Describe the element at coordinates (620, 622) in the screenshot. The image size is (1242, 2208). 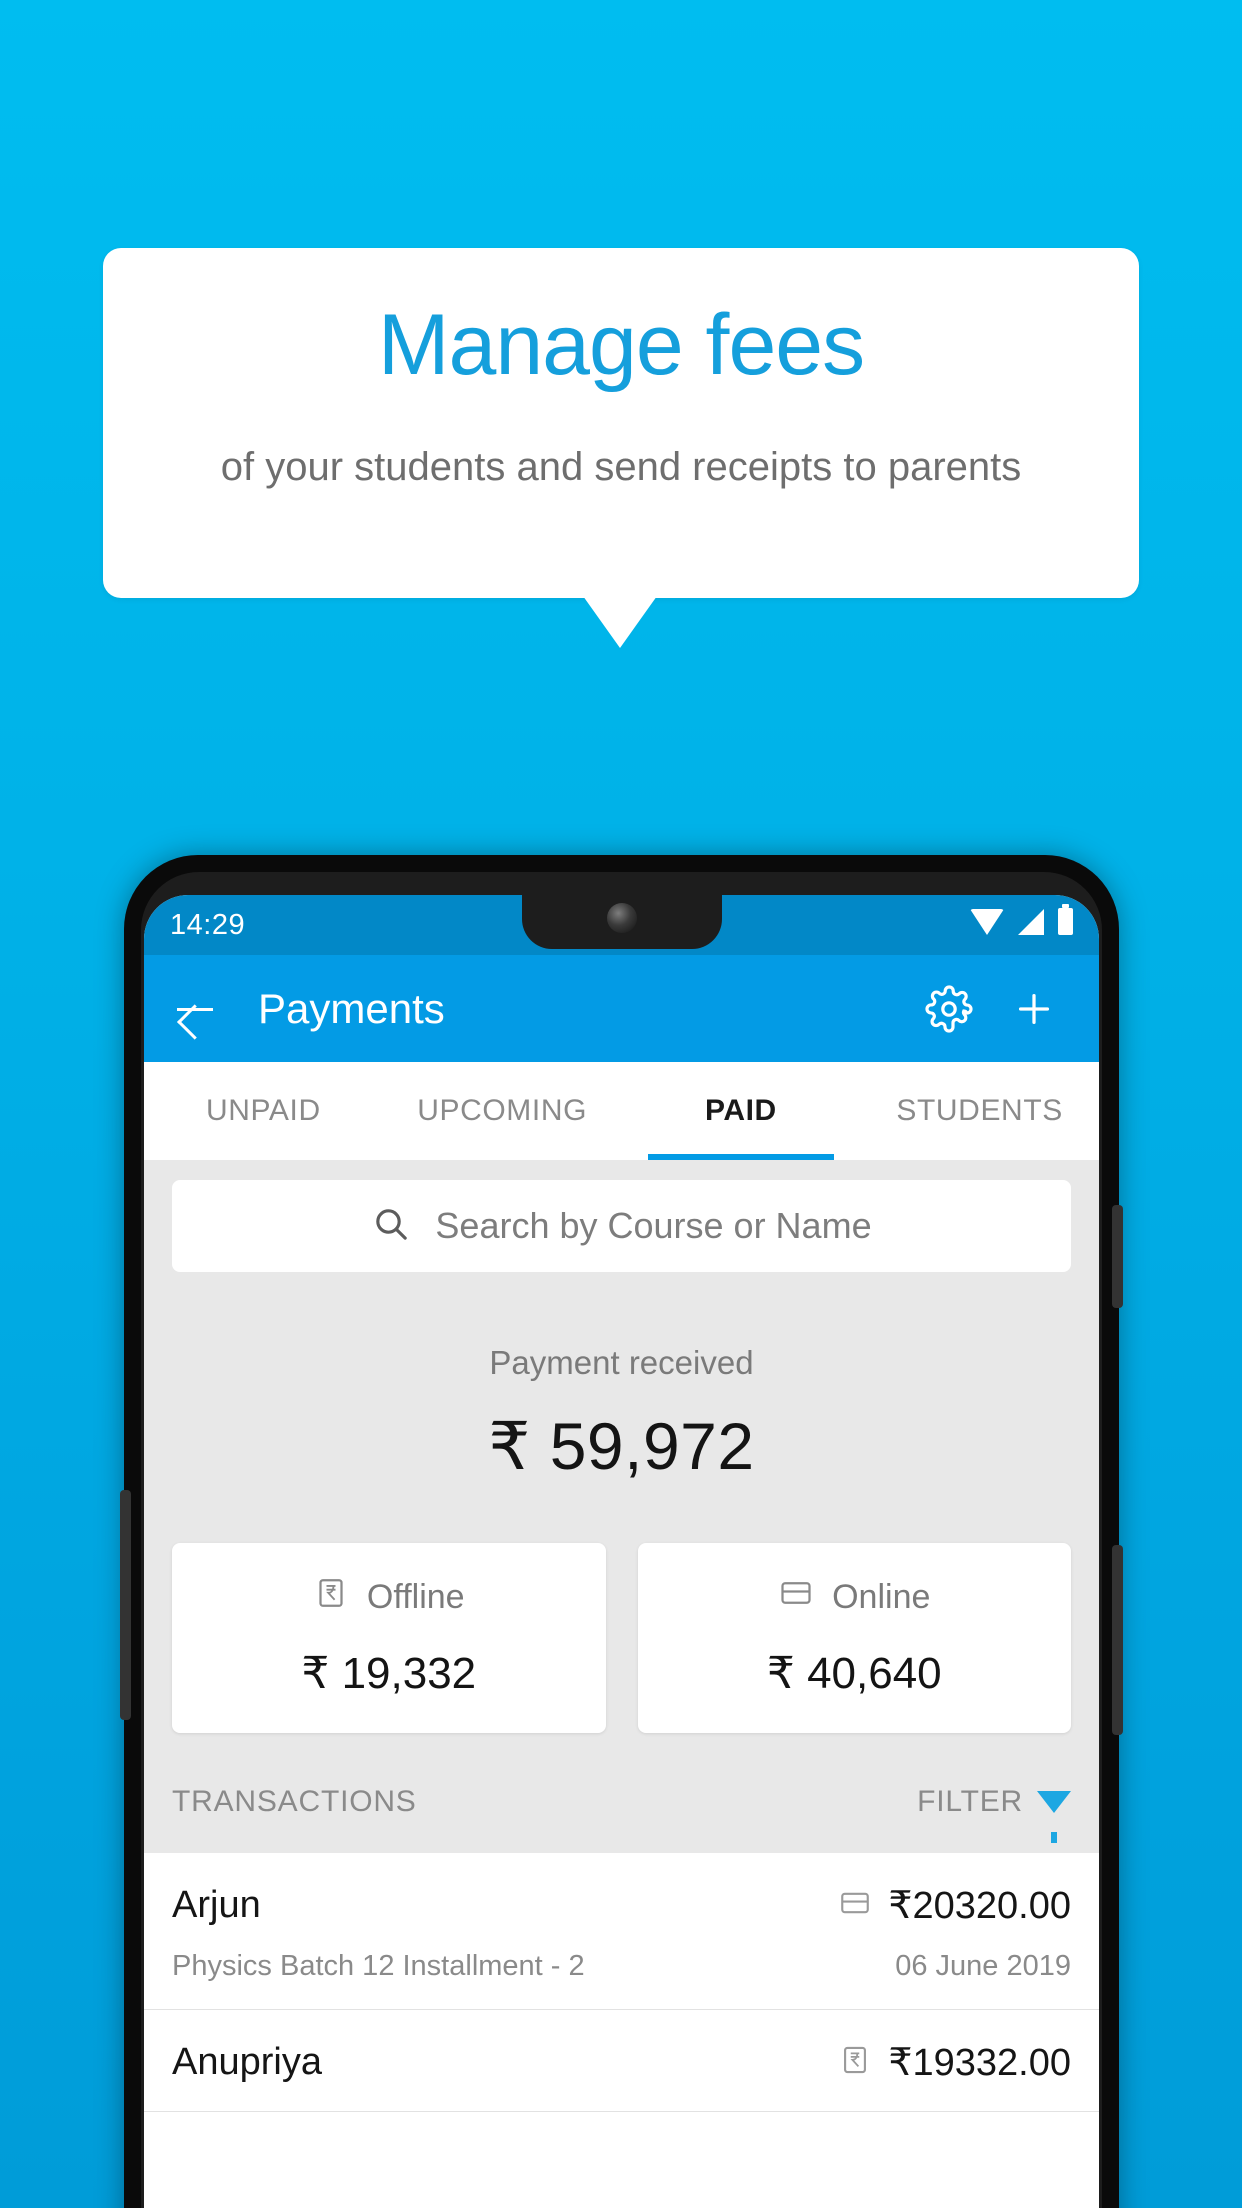
I see `promo-card-tail` at that location.